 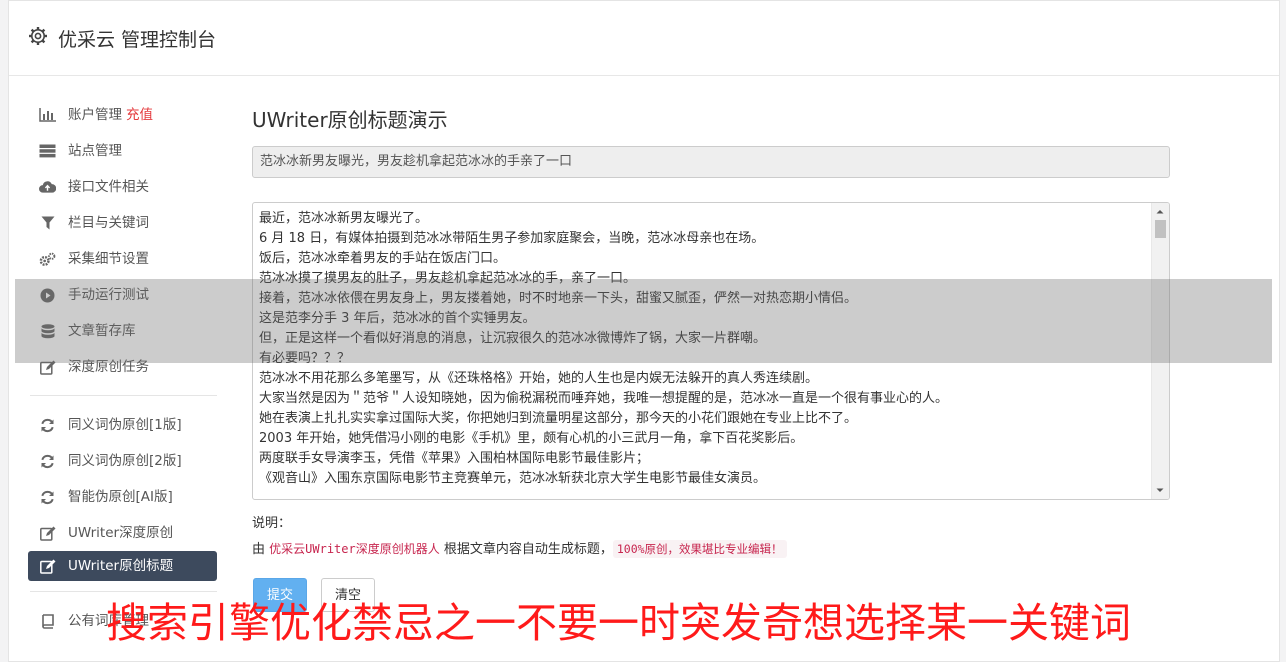 I want to click on sidebar-item-smart-ai: 智能伪原创[AI版], so click(x=123, y=497).